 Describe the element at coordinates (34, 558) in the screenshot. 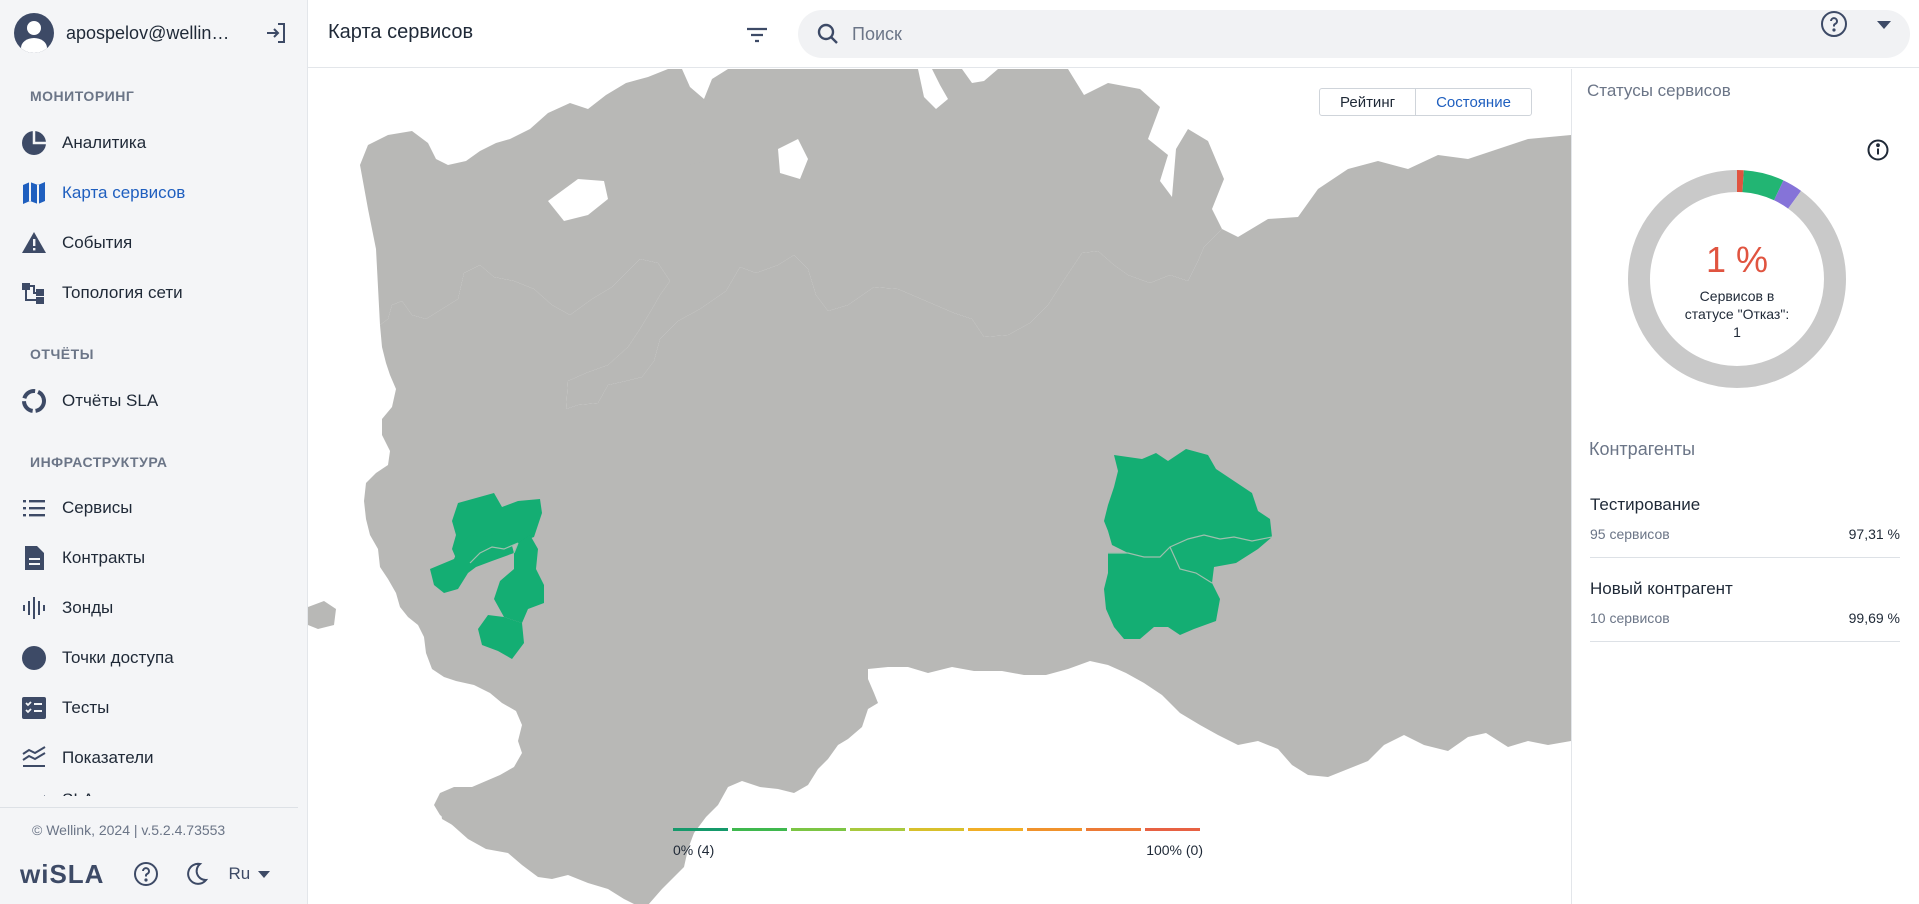

I see `document-icon` at that location.